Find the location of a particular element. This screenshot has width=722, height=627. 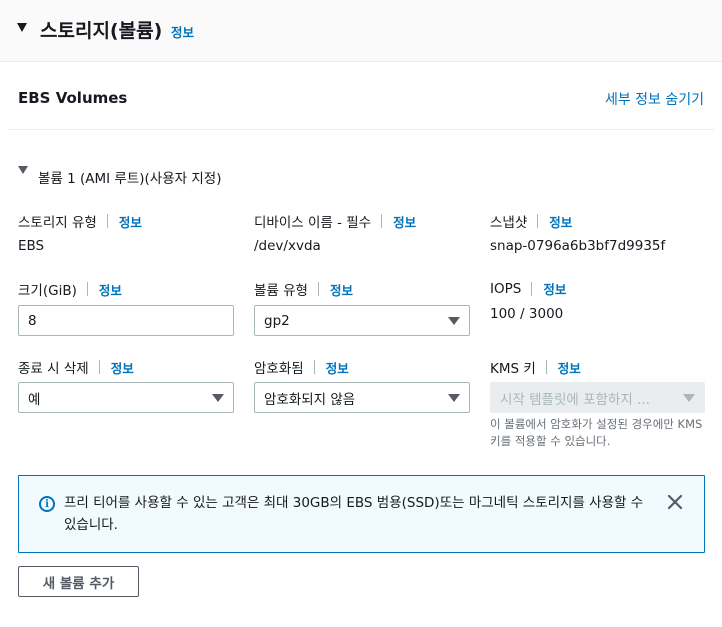

snapshot-value: snap-0796a6b3bf7d9935f is located at coordinates (578, 246).